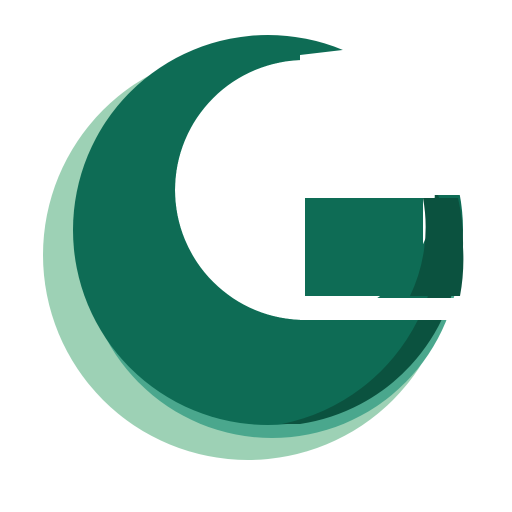  Describe the element at coordinates (384, 247) in the screenshot. I see `g-crossbar` at that location.